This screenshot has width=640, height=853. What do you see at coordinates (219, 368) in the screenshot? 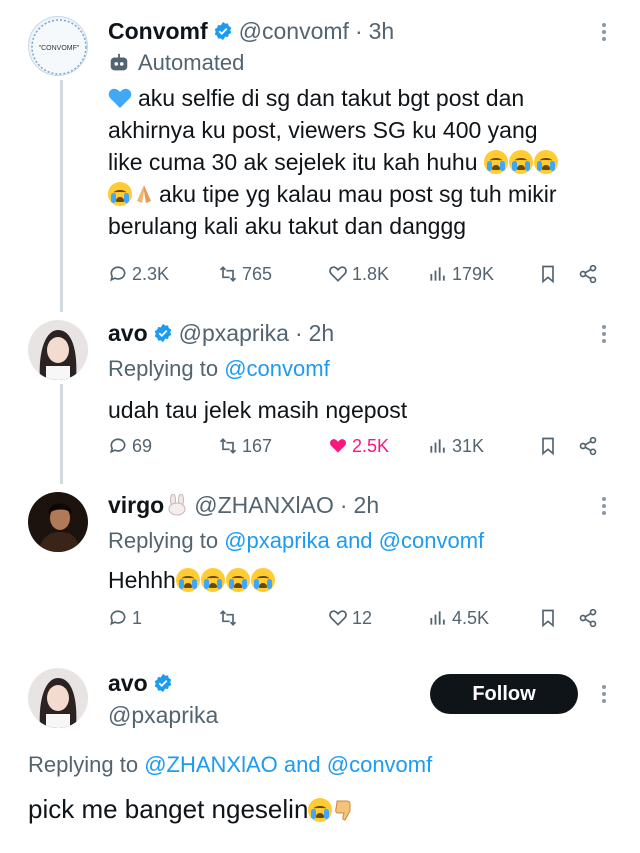
I see `replying-to: Replying to @convomf` at bounding box center [219, 368].